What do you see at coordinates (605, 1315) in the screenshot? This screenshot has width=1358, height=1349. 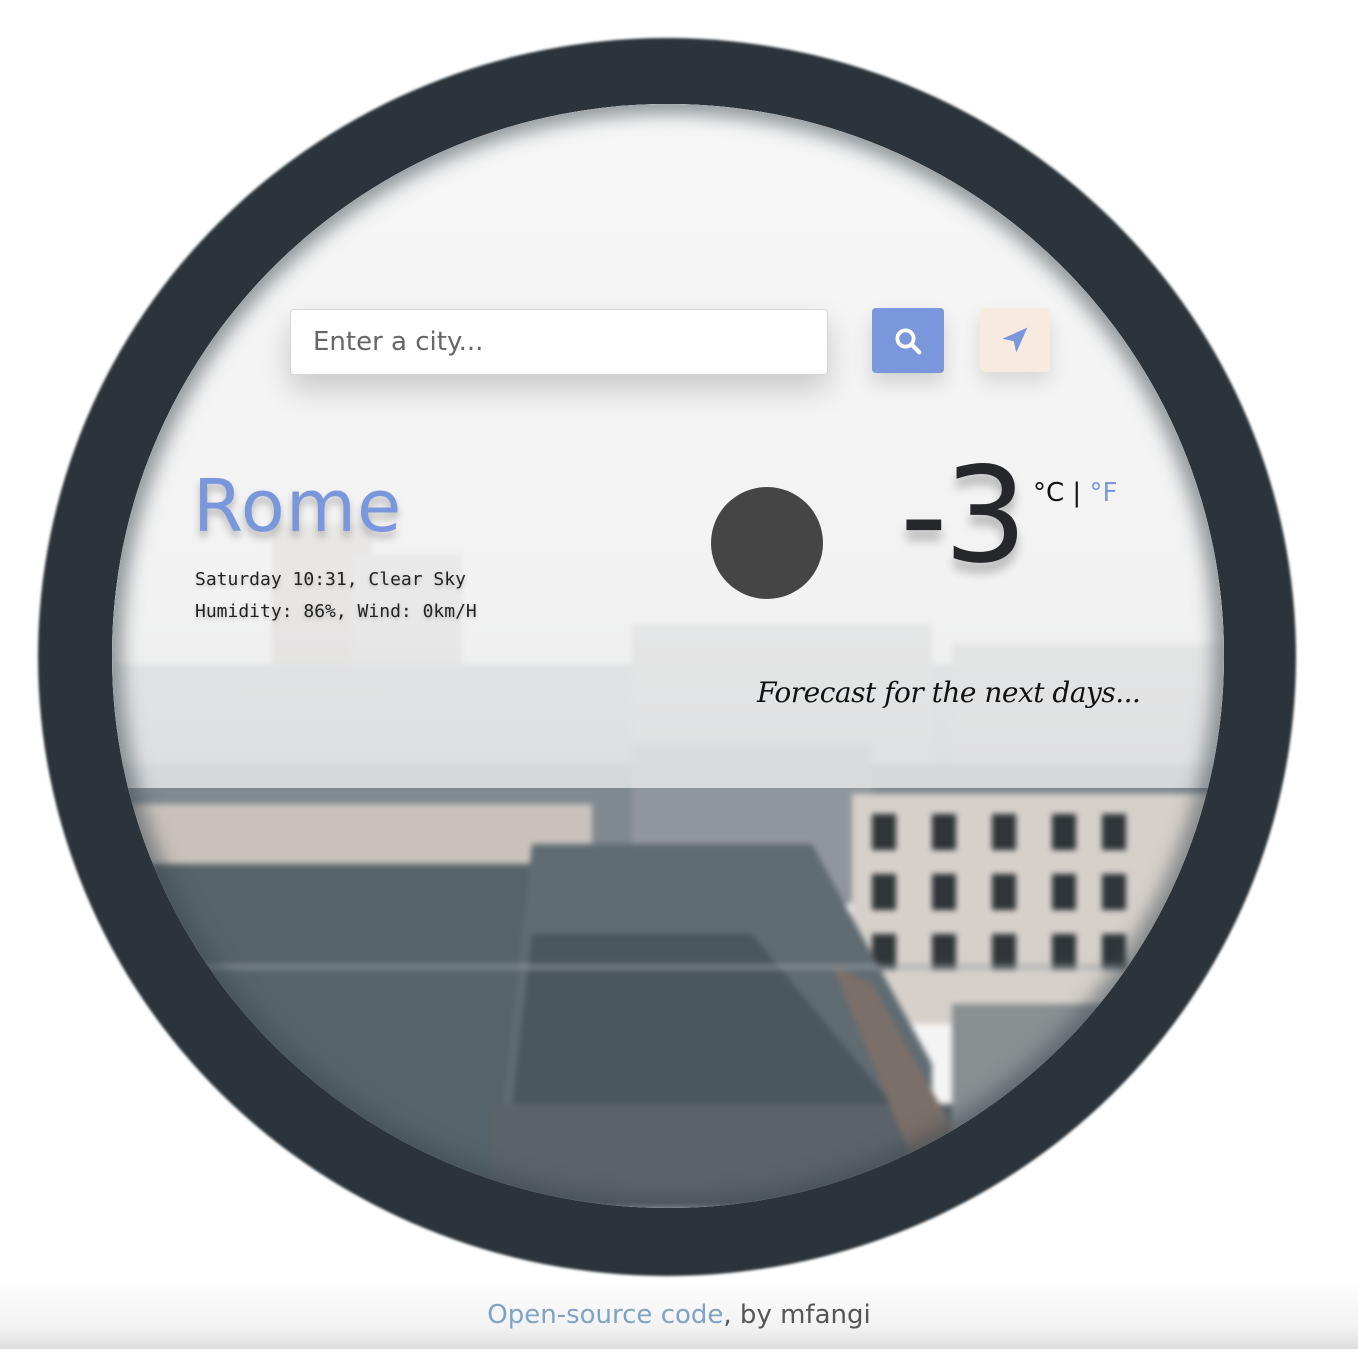 I see `open-source-code-link: Open-source code` at bounding box center [605, 1315].